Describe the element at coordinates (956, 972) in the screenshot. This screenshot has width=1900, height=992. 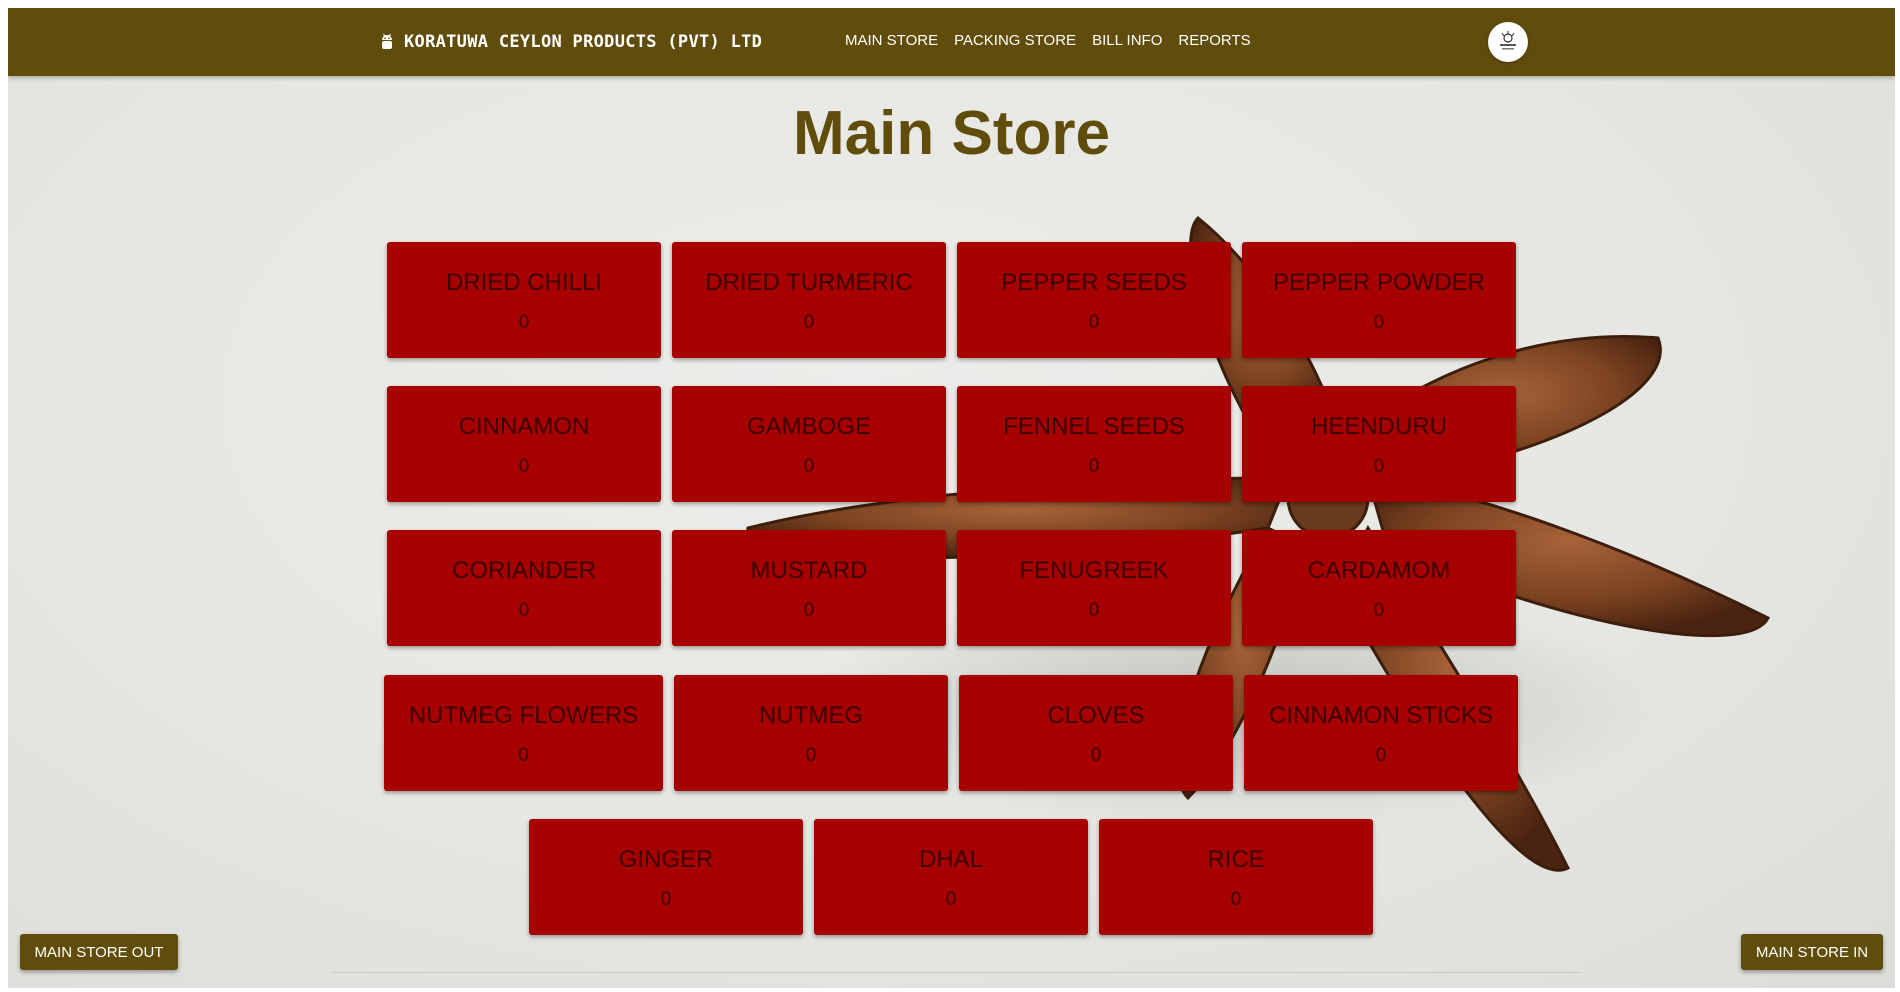
I see `footer-divider` at that location.